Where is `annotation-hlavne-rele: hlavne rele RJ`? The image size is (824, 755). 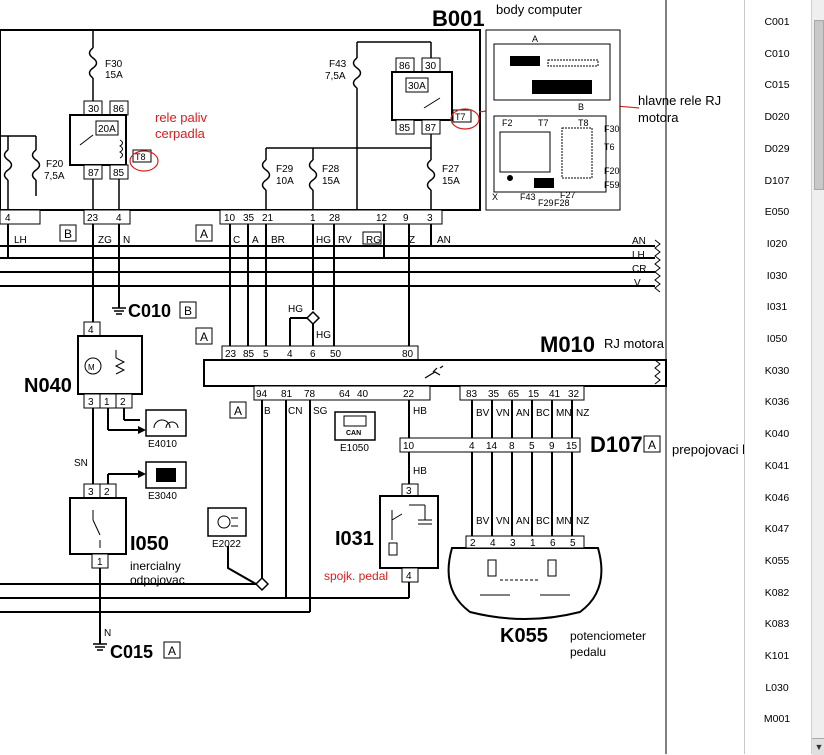
annotation-hlavne-rele: hlavne rele RJ is located at coordinates (679, 100).